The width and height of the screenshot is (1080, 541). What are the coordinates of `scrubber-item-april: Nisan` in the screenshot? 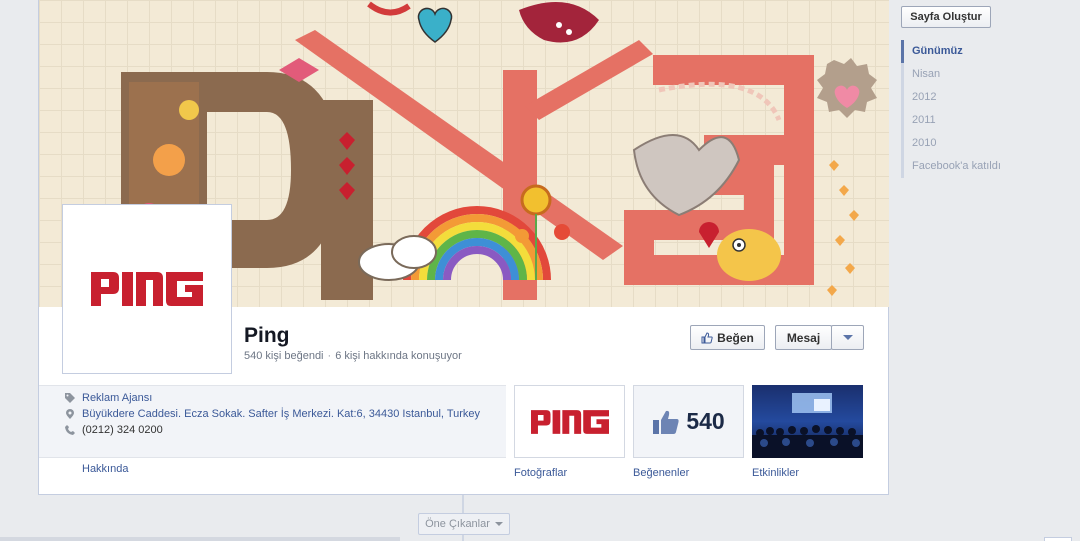 It's located at (951, 74).